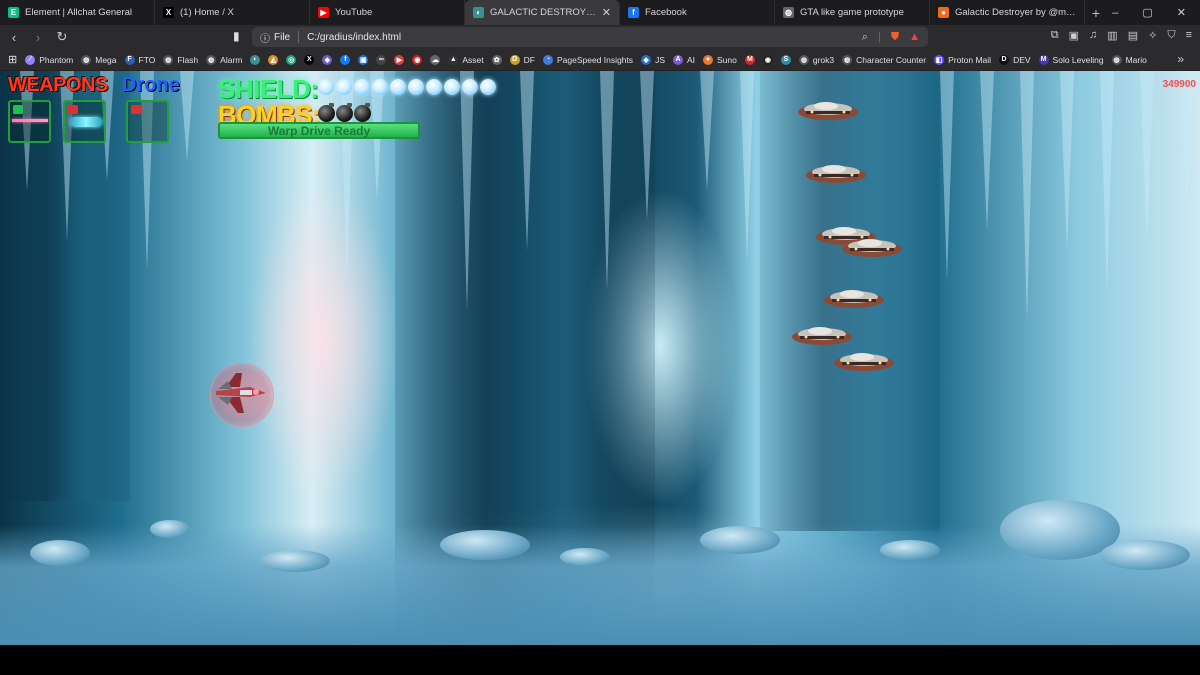 The image size is (1200, 675). I want to click on tab-3: ◐ GALACTIC DESTROYER ✕, so click(542, 12).